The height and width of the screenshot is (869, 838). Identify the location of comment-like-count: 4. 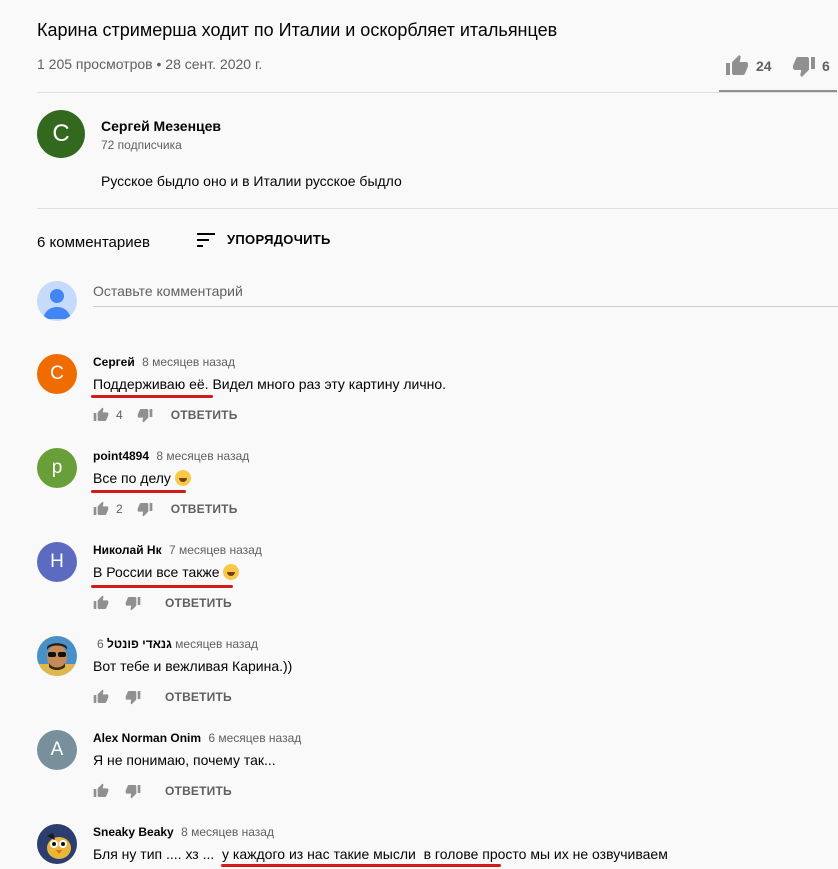
(119, 415).